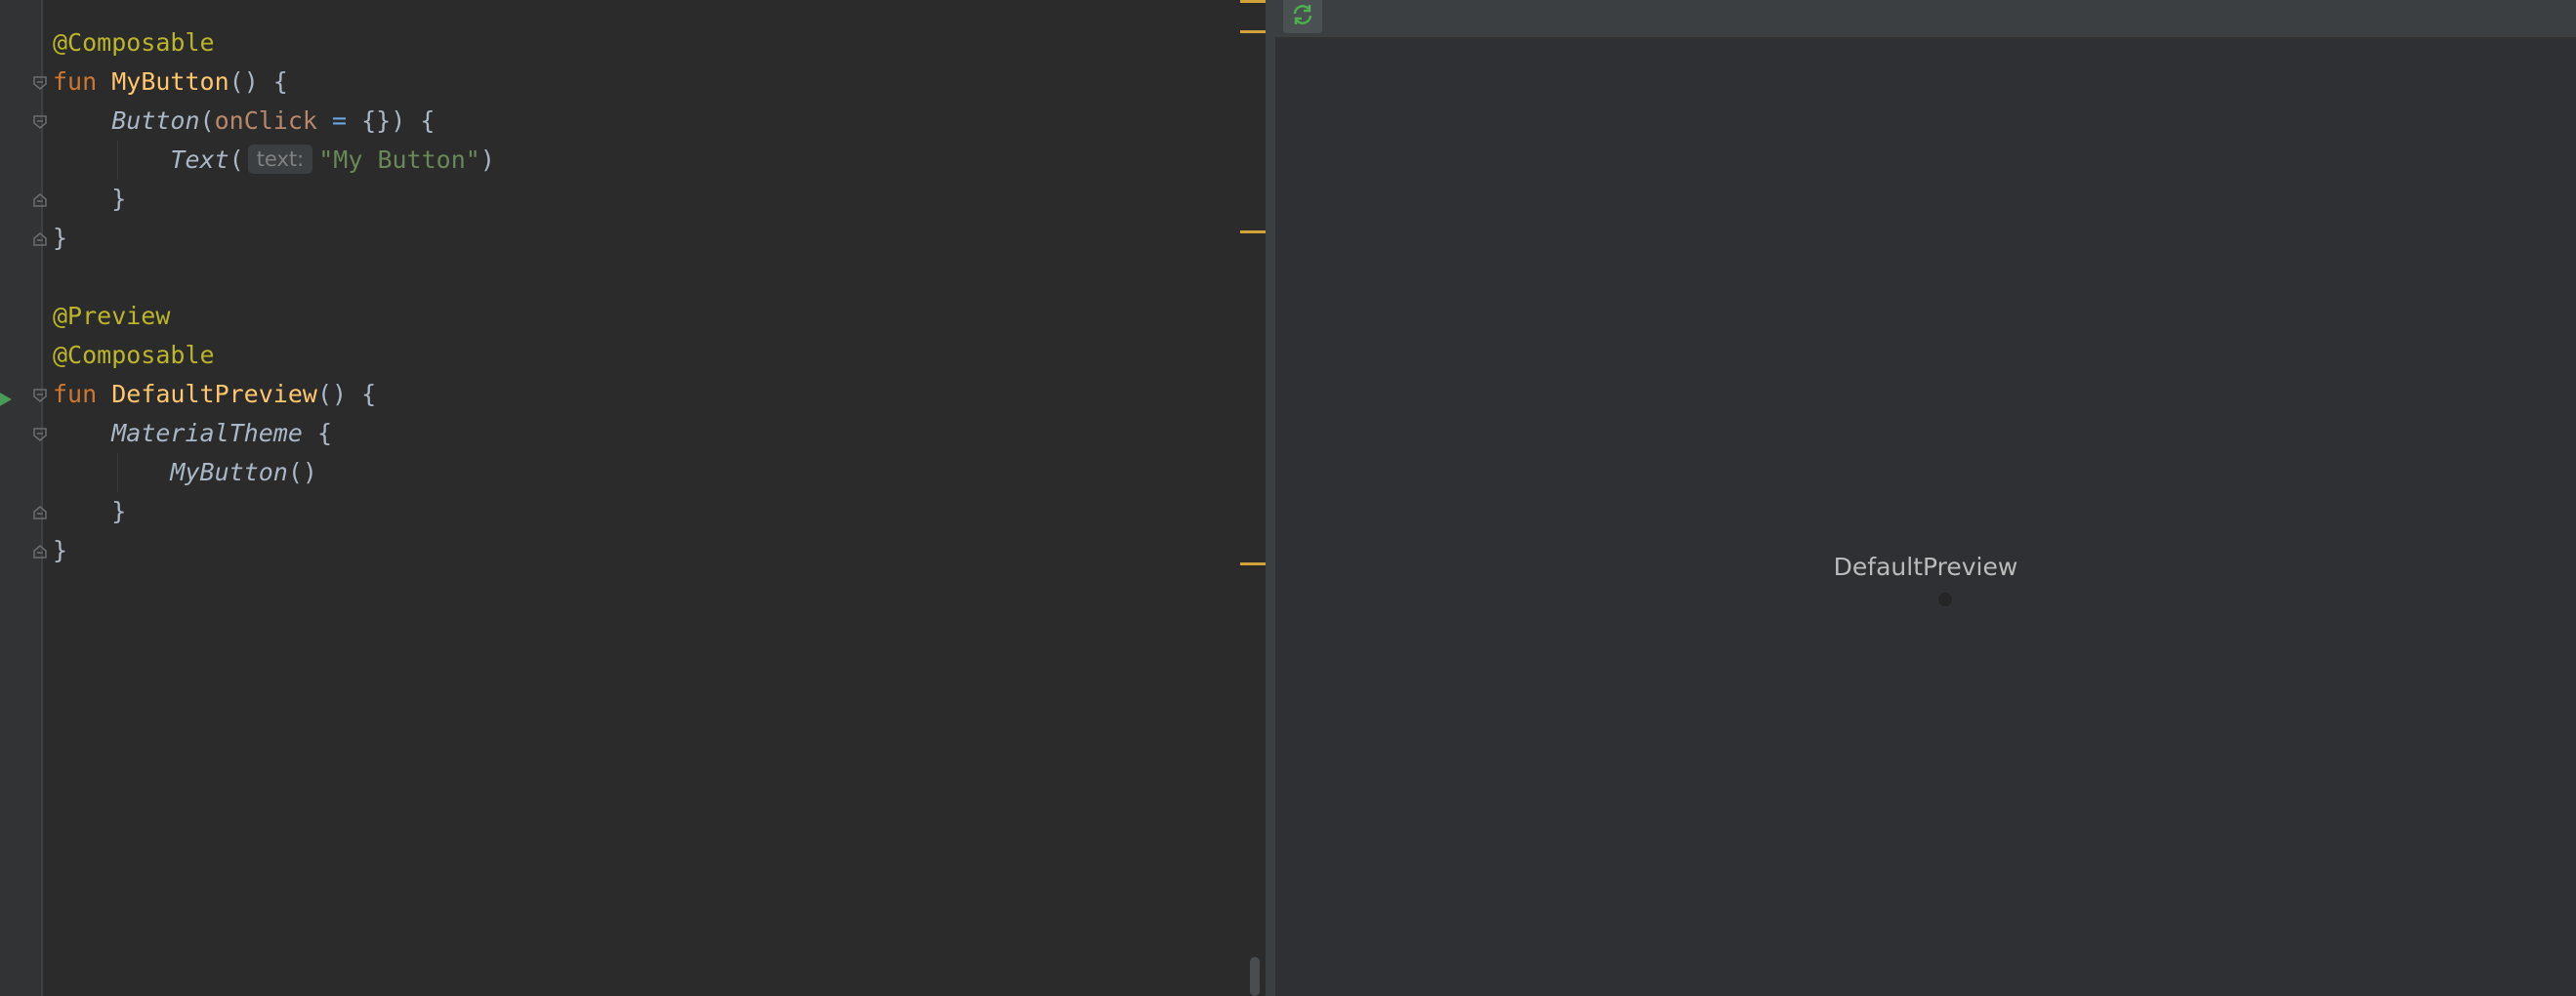 The width and height of the screenshot is (2576, 996). Describe the element at coordinates (265, 121) in the screenshot. I see `code-token: onClick` at that location.